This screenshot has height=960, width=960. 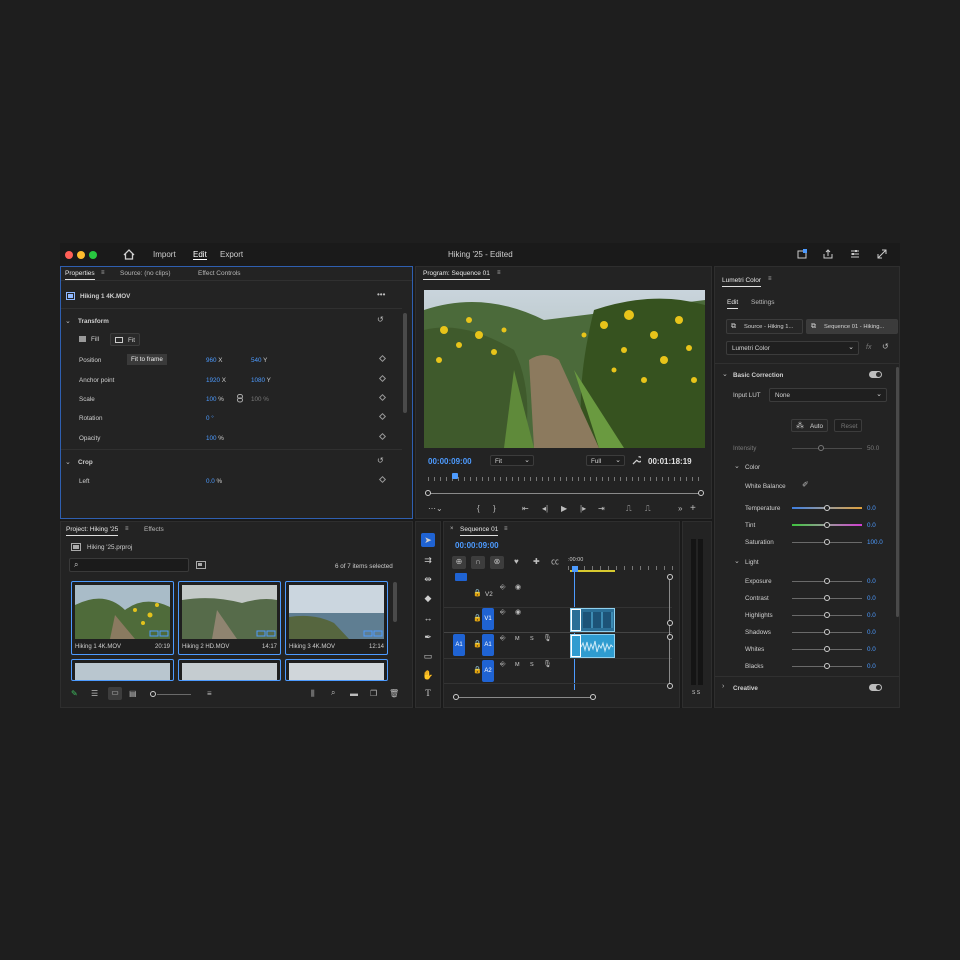 What do you see at coordinates (805, 485) in the screenshot?
I see `eyedropper-icon: ✐` at bounding box center [805, 485].